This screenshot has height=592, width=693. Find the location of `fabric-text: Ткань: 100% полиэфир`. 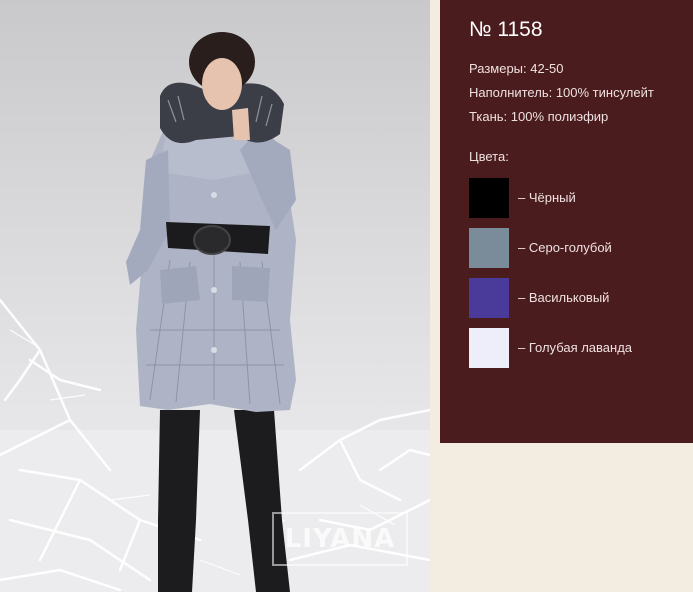

fabric-text: Ткань: 100% полиэфир is located at coordinates (539, 116).